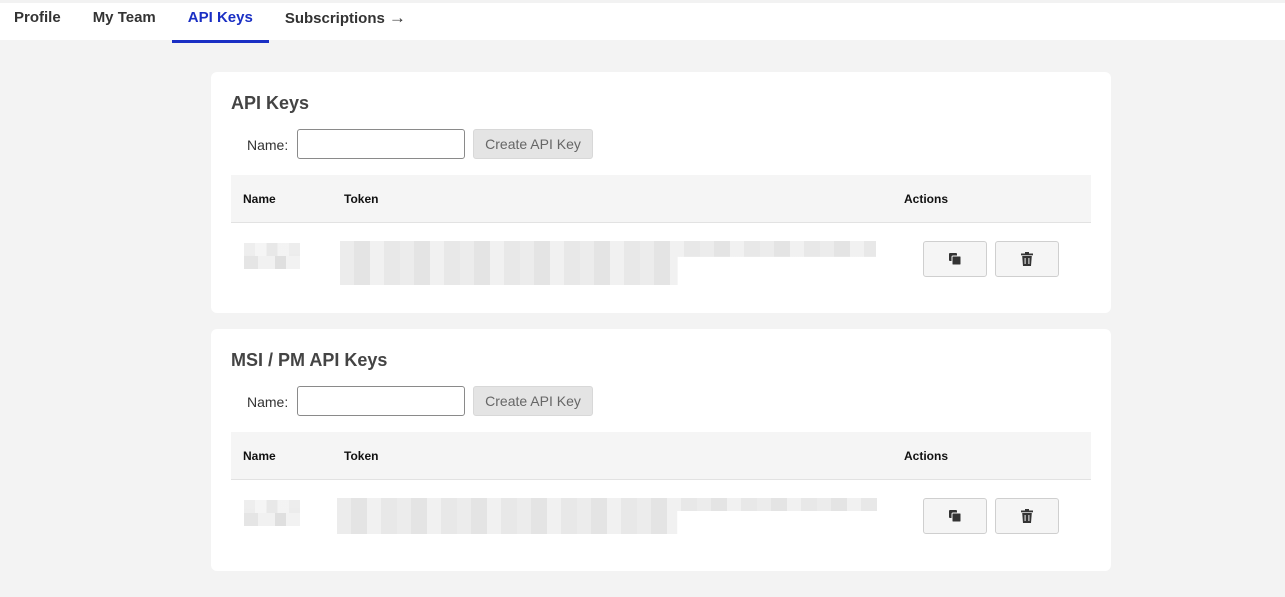 This screenshot has height=597, width=1285. What do you see at coordinates (381, 401) in the screenshot?
I see `msi-key-name-input` at bounding box center [381, 401].